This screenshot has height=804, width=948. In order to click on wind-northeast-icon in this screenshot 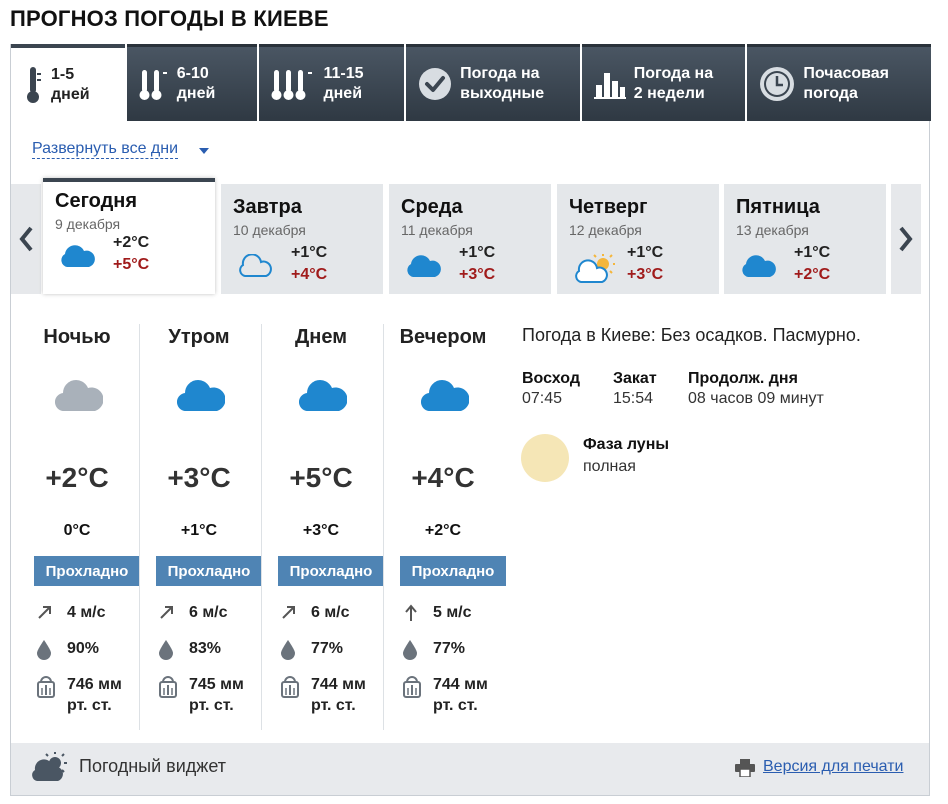, I will do `click(174, 611)`.